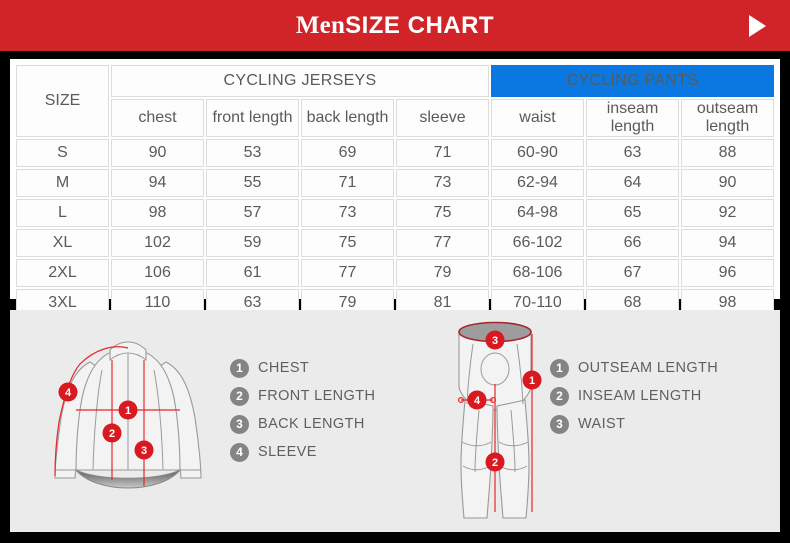 This screenshot has width=790, height=543. Describe the element at coordinates (62, 243) in the screenshot. I see `row-size-label: XL` at that location.